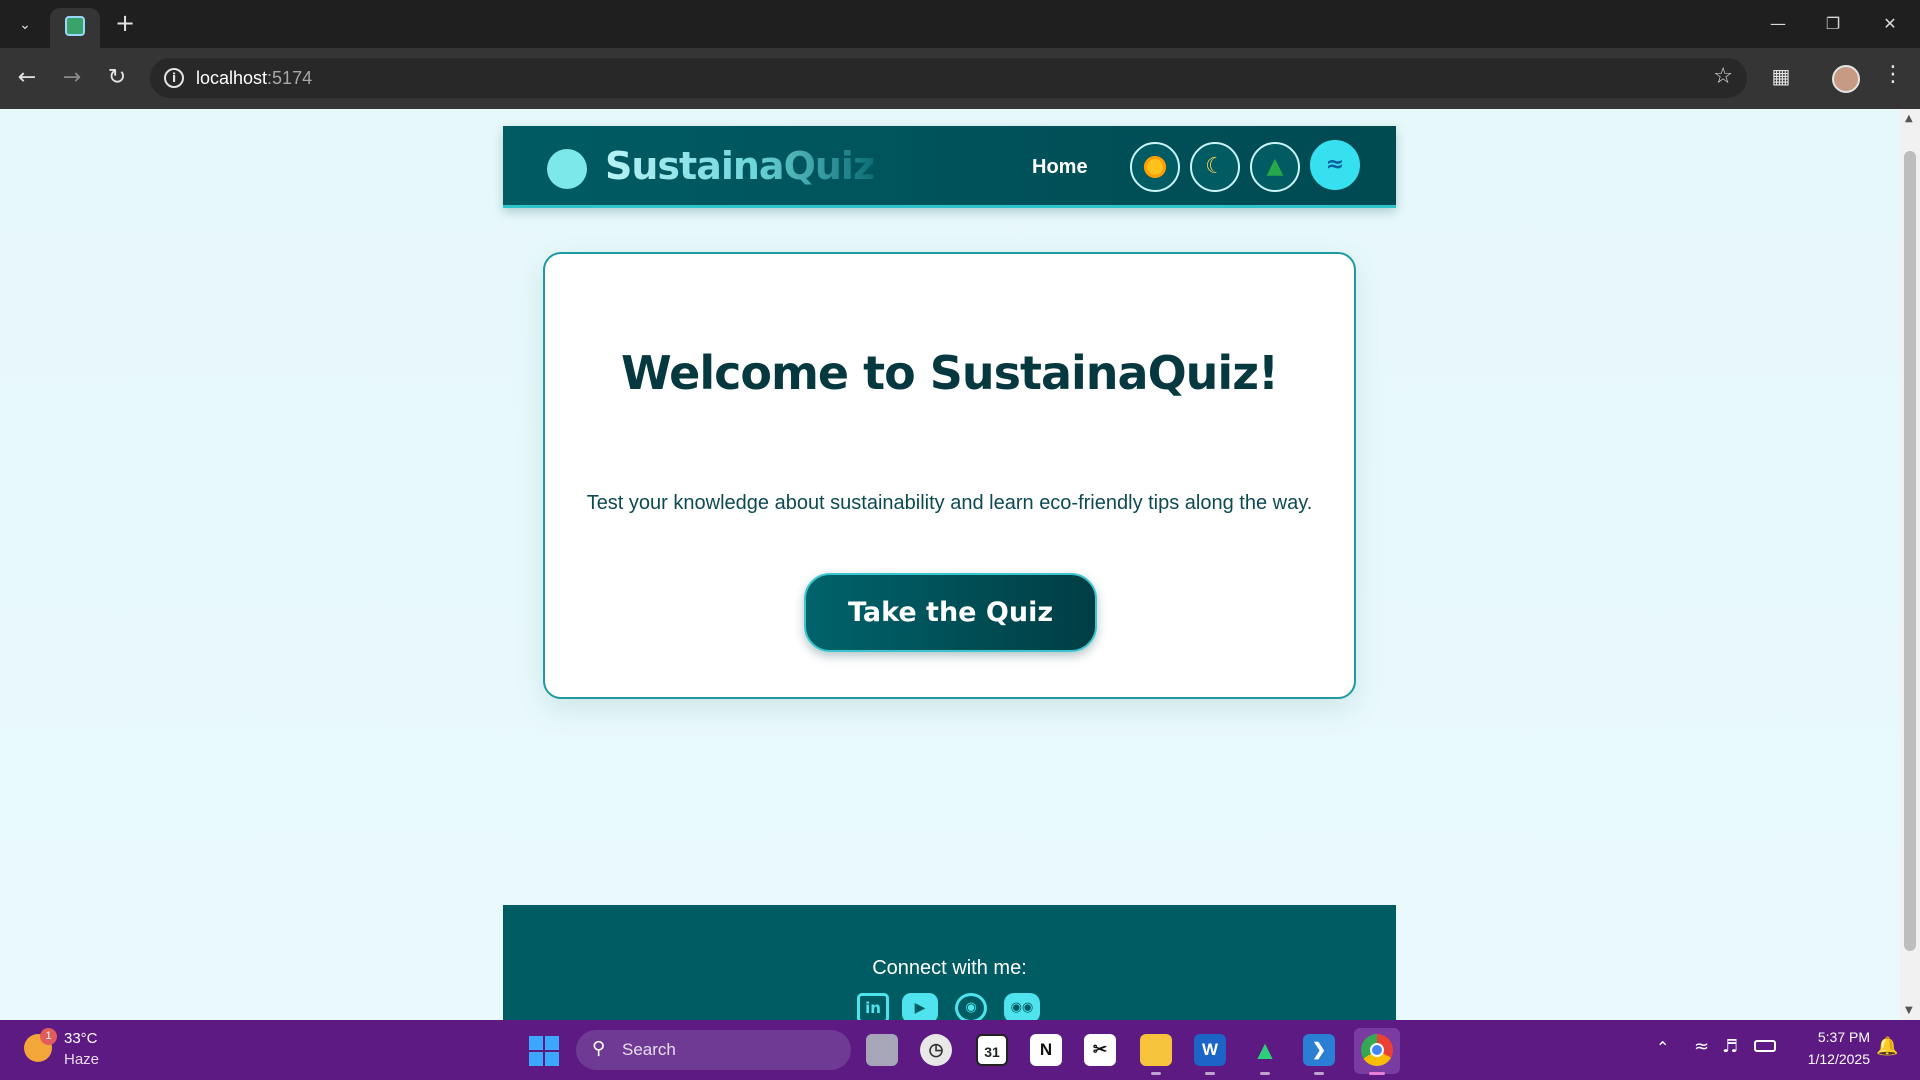 The width and height of the screenshot is (1920, 1080). Describe the element at coordinates (949, 968) in the screenshot. I see `footer-connect-text: Connect with me:` at that location.